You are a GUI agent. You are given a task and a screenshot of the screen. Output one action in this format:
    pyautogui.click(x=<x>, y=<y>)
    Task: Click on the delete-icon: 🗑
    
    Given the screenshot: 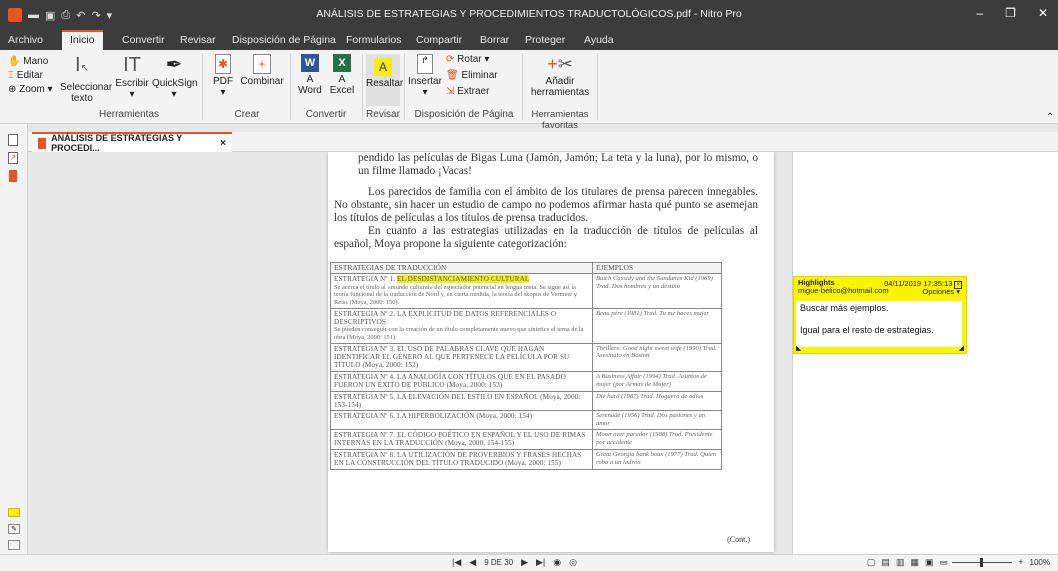 What is the action you would take?
    pyautogui.click(x=452, y=75)
    